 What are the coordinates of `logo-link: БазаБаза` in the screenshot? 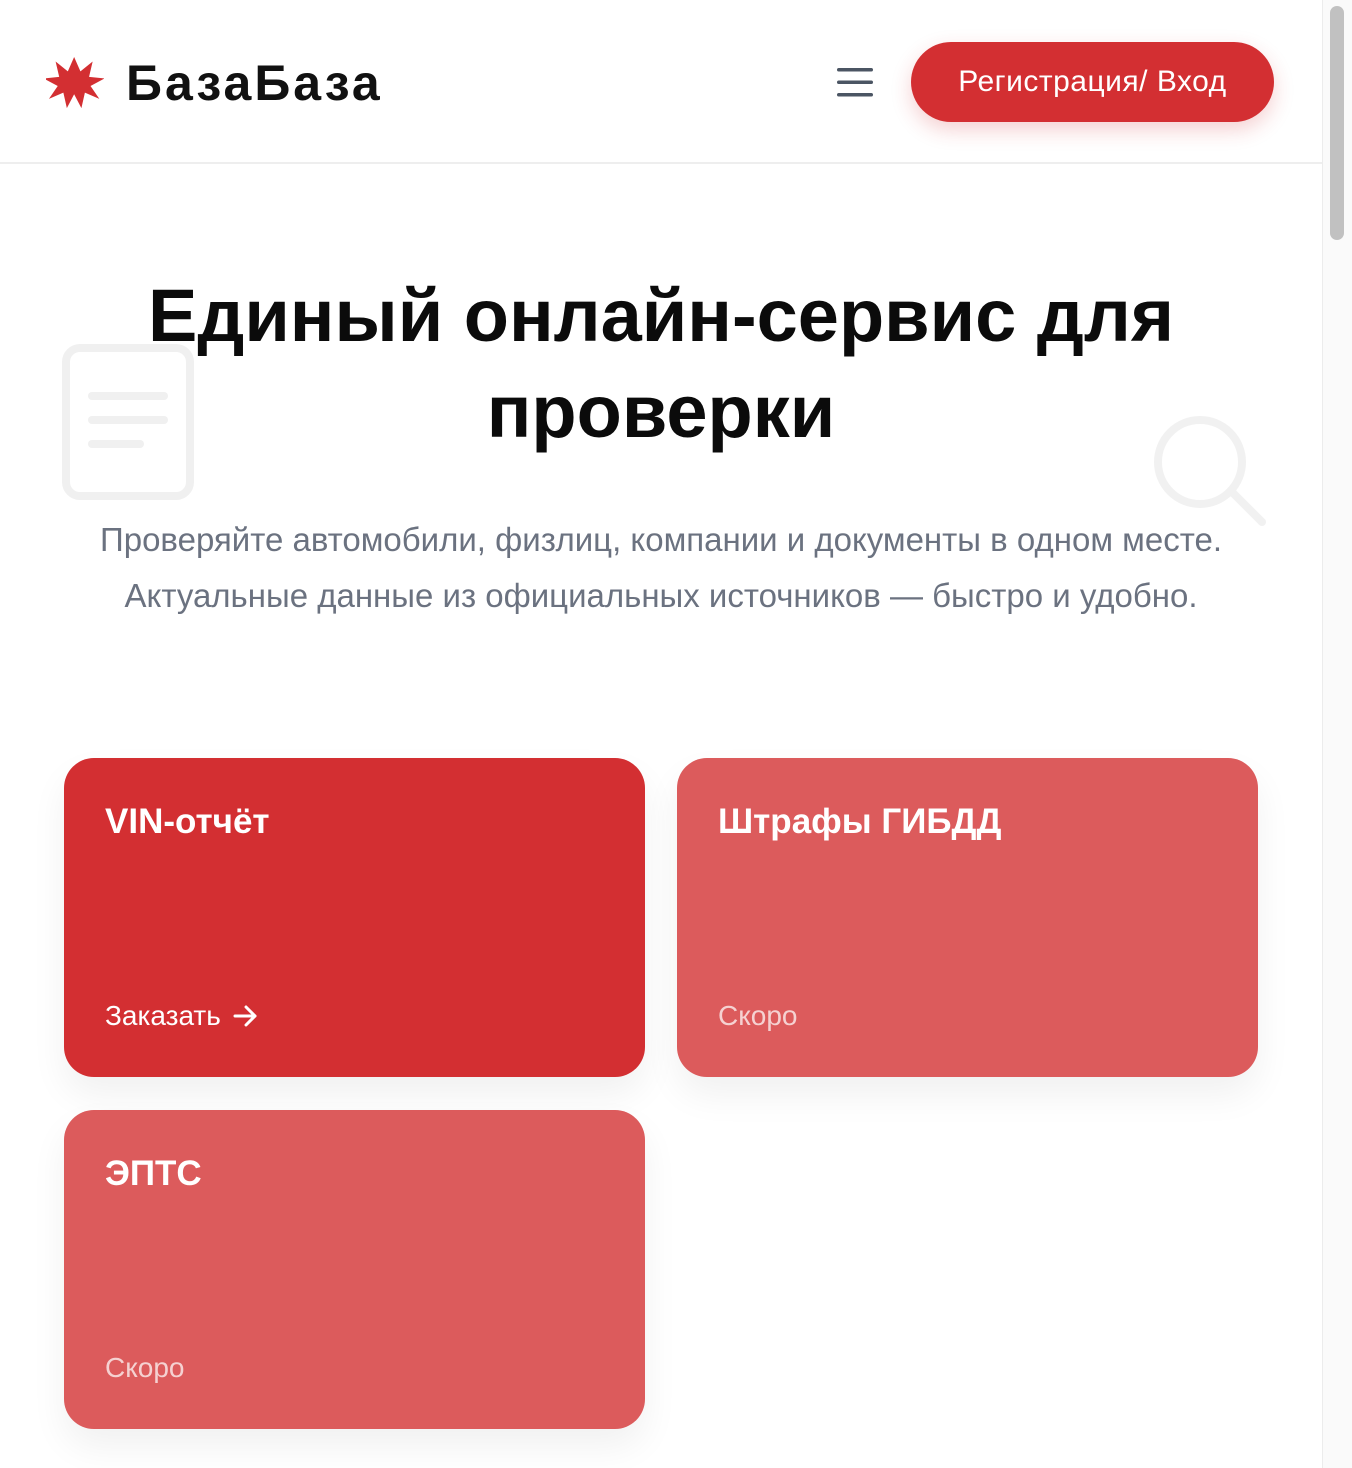 It's located at (214, 83).